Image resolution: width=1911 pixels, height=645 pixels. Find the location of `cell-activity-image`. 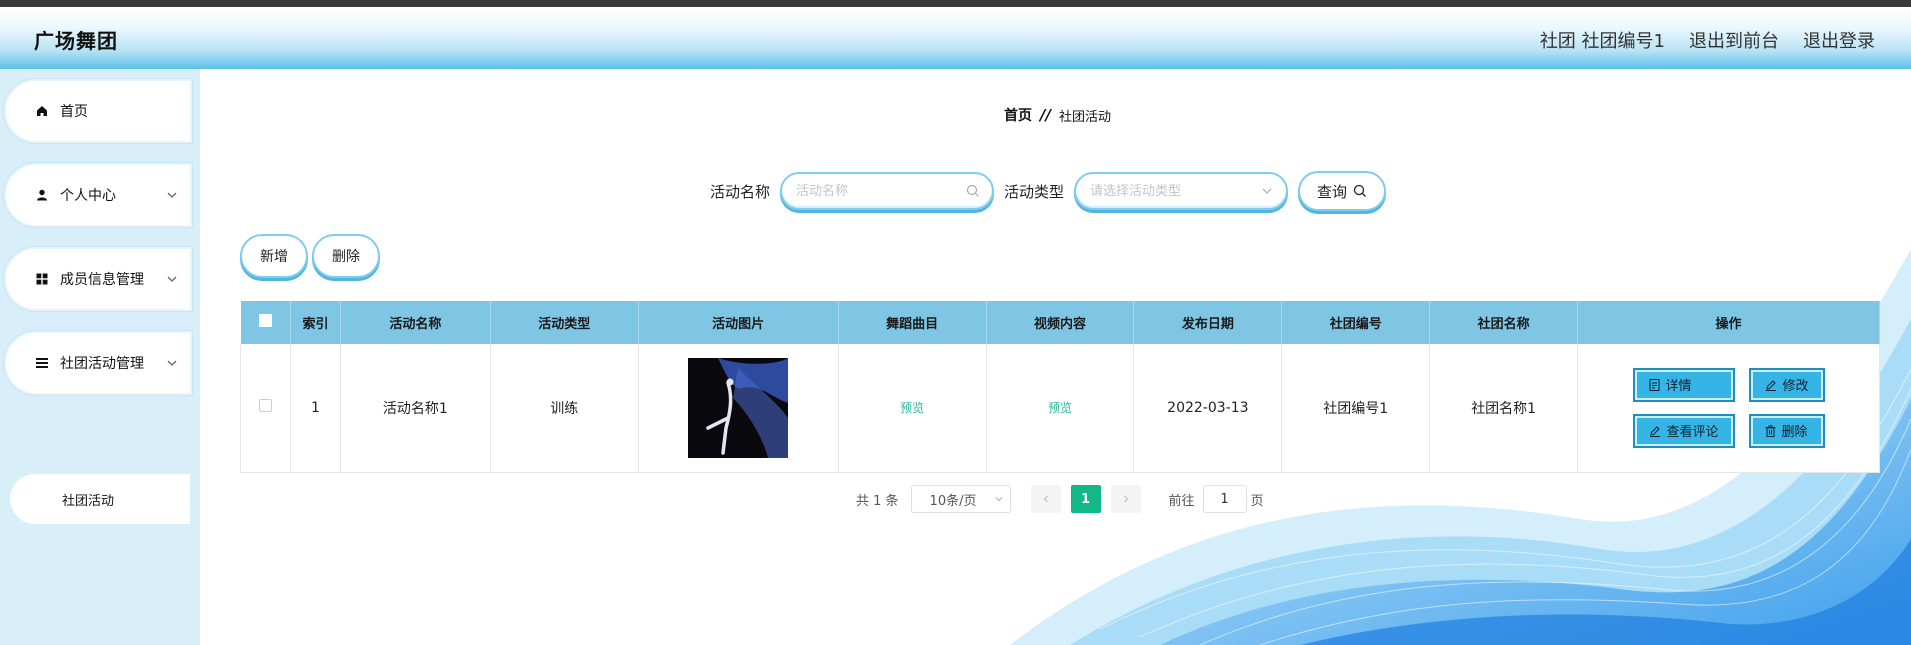

cell-activity-image is located at coordinates (738, 408).